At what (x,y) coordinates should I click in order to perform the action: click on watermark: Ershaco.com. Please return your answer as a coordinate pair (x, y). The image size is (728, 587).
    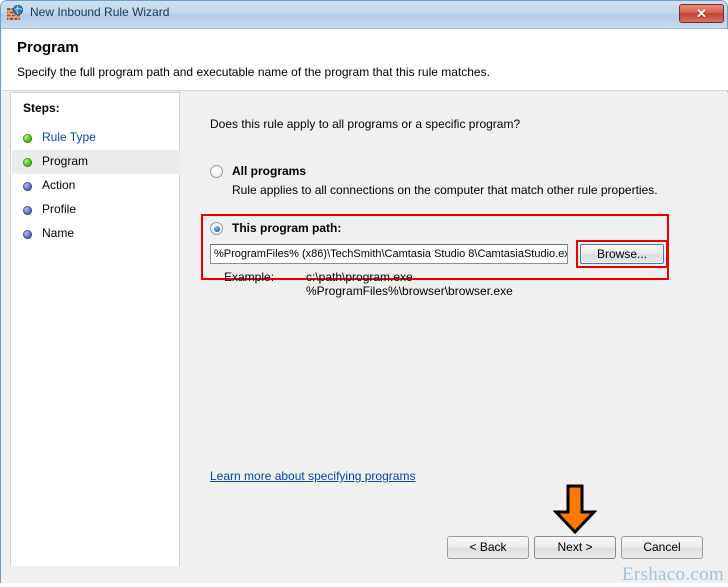
    Looking at the image, I should click on (673, 574).